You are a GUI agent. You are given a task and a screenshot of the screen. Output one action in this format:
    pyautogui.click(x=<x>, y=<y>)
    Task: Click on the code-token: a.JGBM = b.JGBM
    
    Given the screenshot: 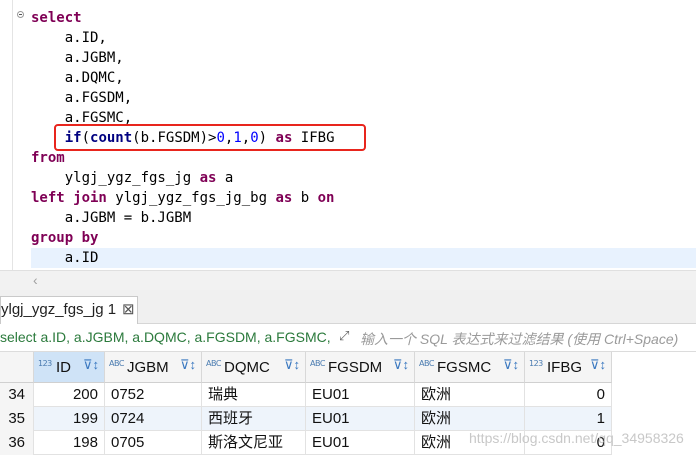 What is the action you would take?
    pyautogui.click(x=111, y=218)
    